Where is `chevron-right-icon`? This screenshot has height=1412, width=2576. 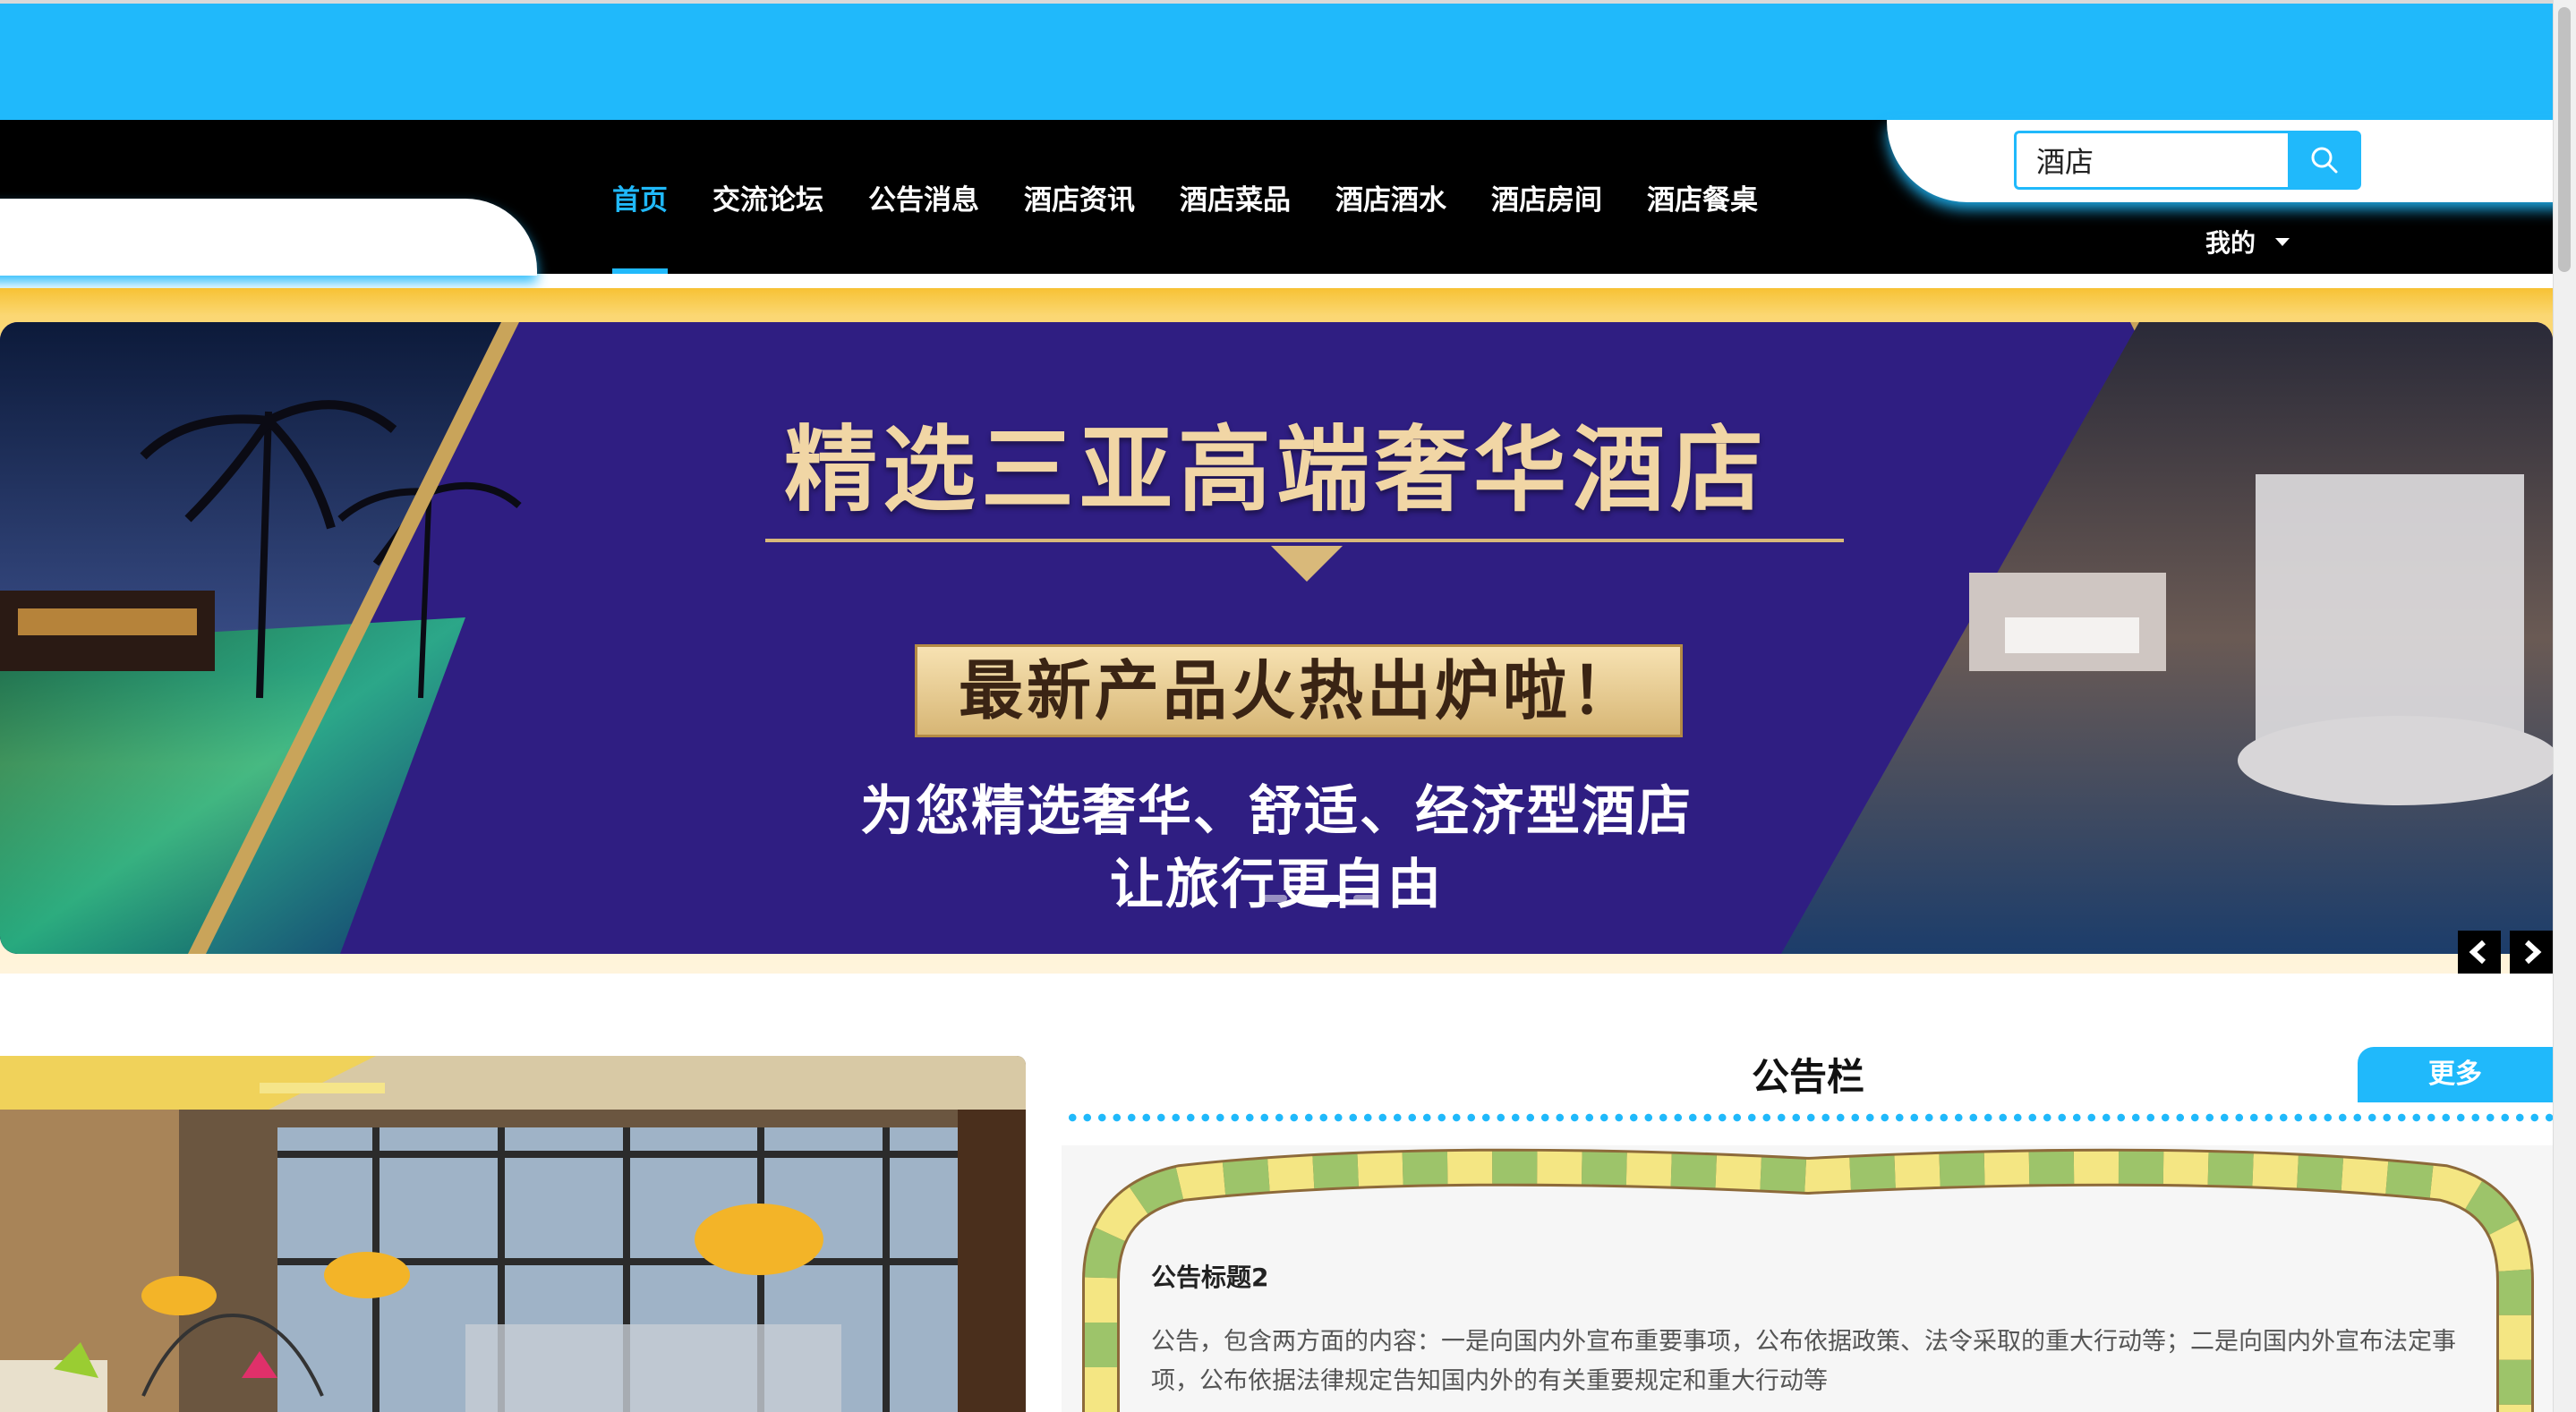
chevron-right-icon is located at coordinates (2533, 952).